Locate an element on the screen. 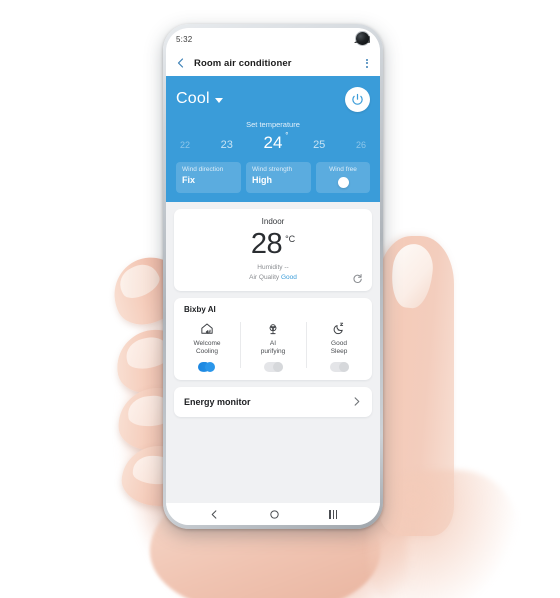 Image resolution: width=560 pixels, height=598 pixels. air-quality-row: Air Quality Good is located at coordinates (273, 277).